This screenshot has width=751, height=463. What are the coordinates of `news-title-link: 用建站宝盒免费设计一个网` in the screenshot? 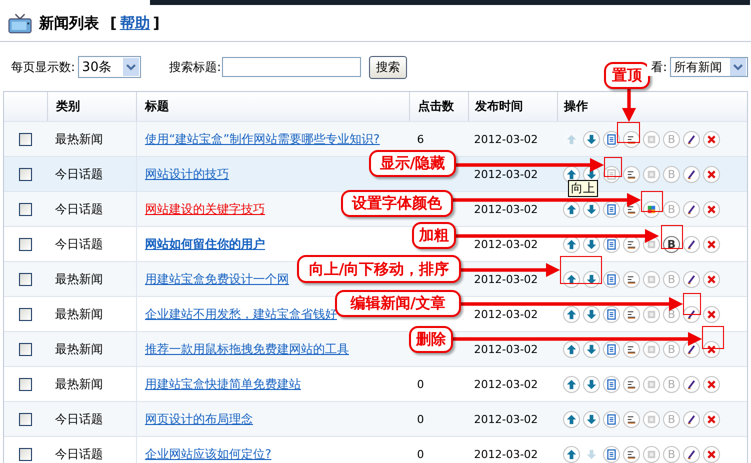 It's located at (217, 279).